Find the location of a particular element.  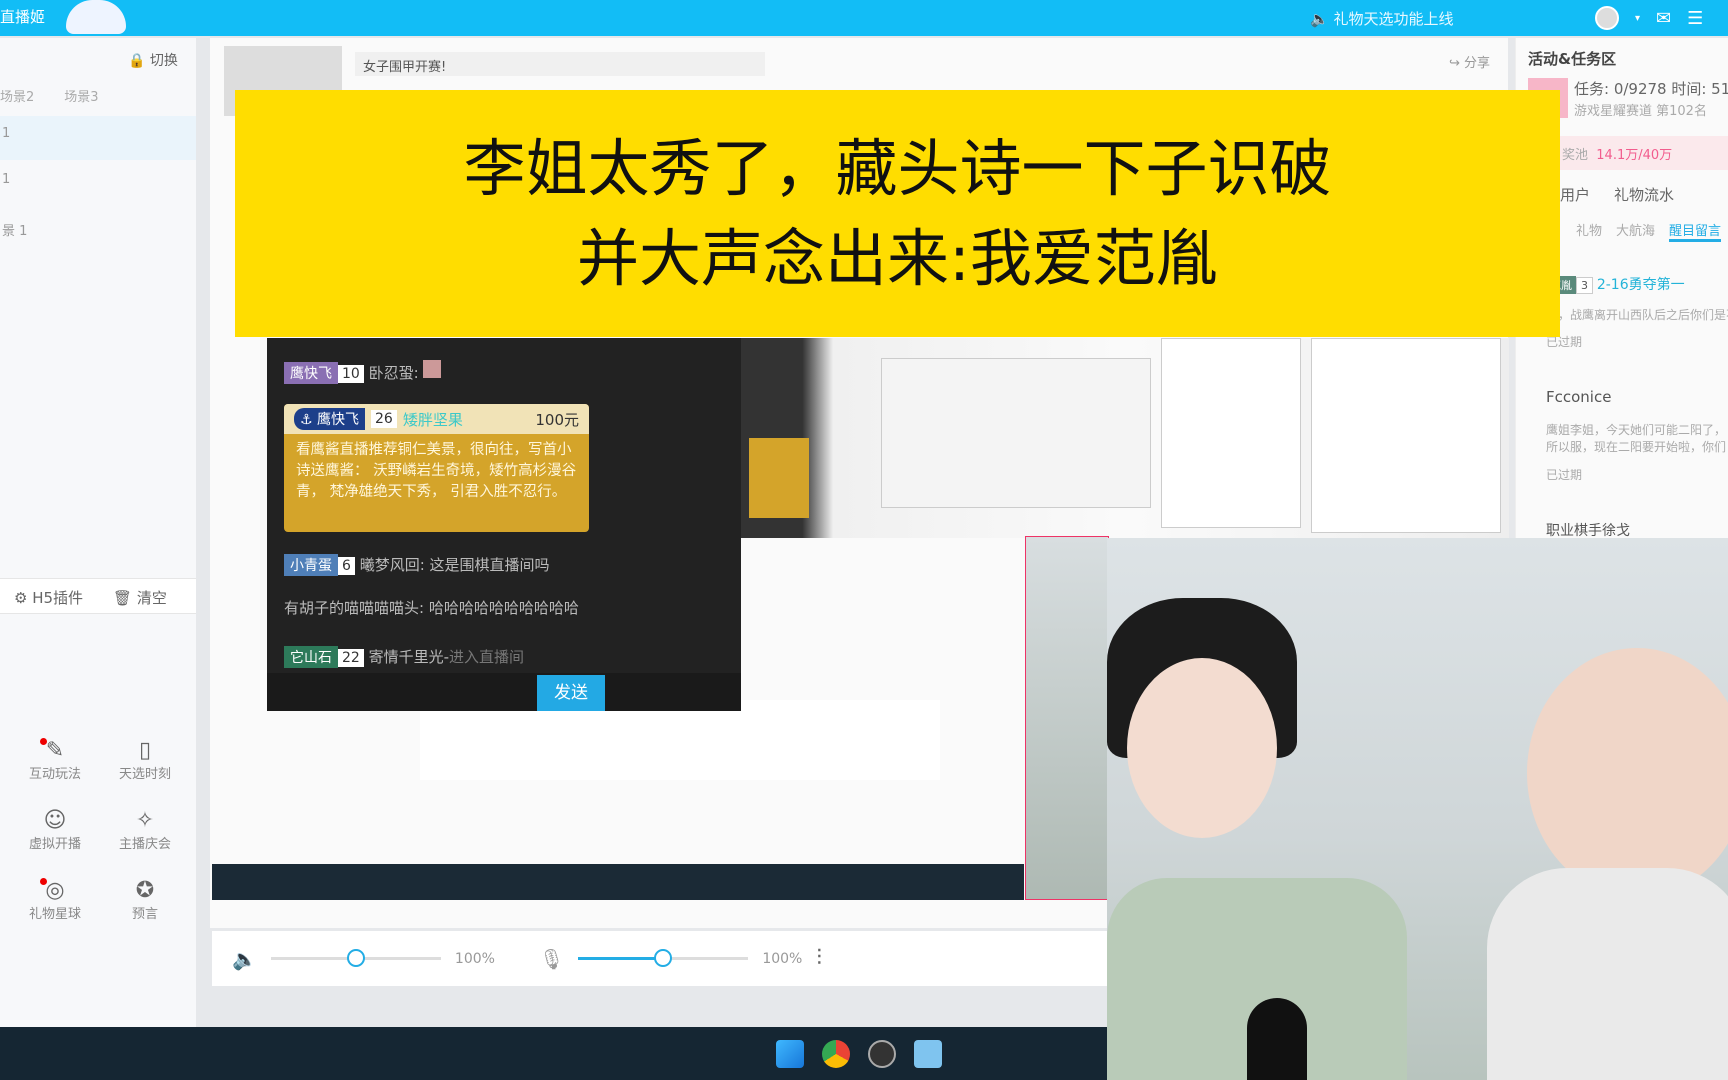

clear-button: 🗑 清空 is located at coordinates (140, 597).